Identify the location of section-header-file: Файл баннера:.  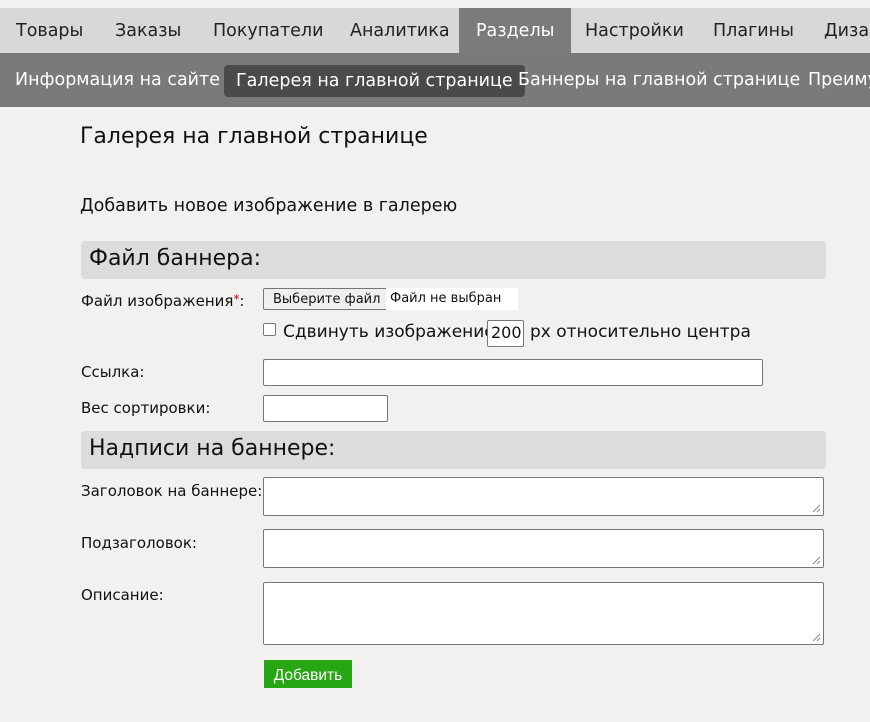
(453, 260).